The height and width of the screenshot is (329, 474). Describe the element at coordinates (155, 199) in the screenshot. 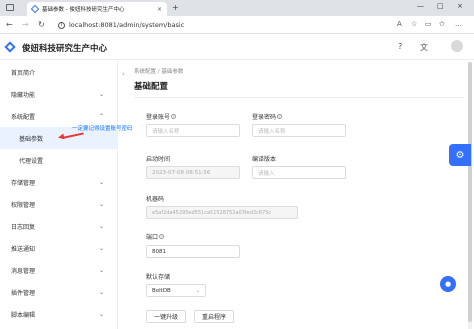

I see `machine-code-label: 机器码` at that location.